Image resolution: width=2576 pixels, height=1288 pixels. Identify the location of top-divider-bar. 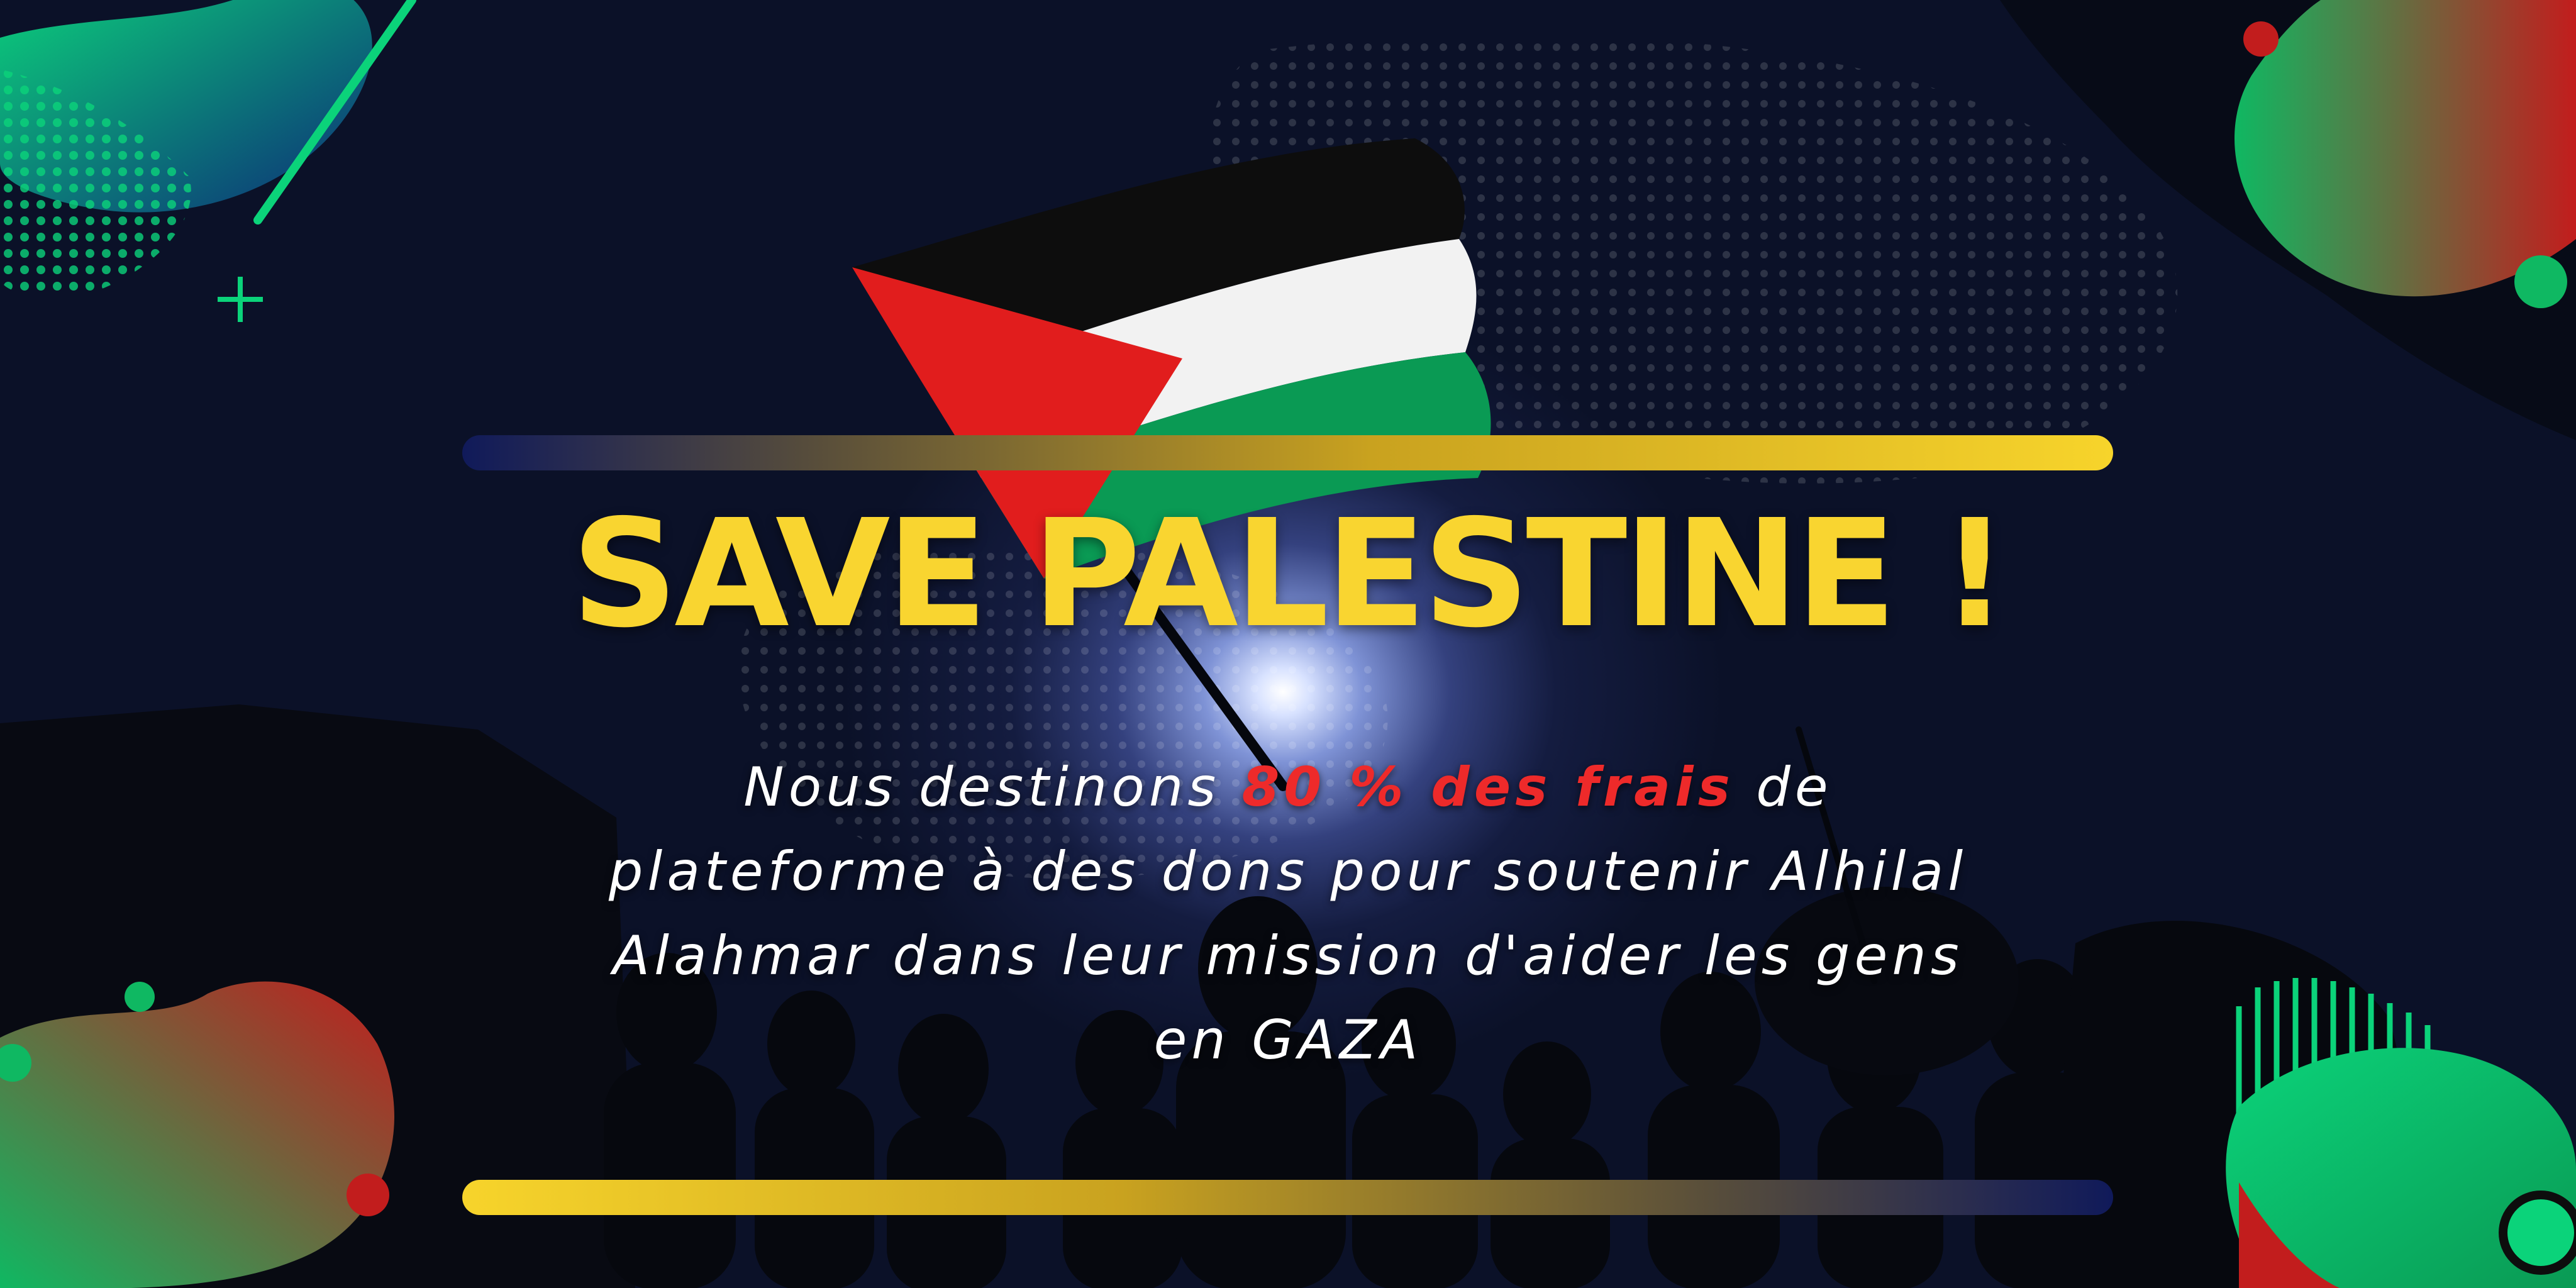
(1287, 452).